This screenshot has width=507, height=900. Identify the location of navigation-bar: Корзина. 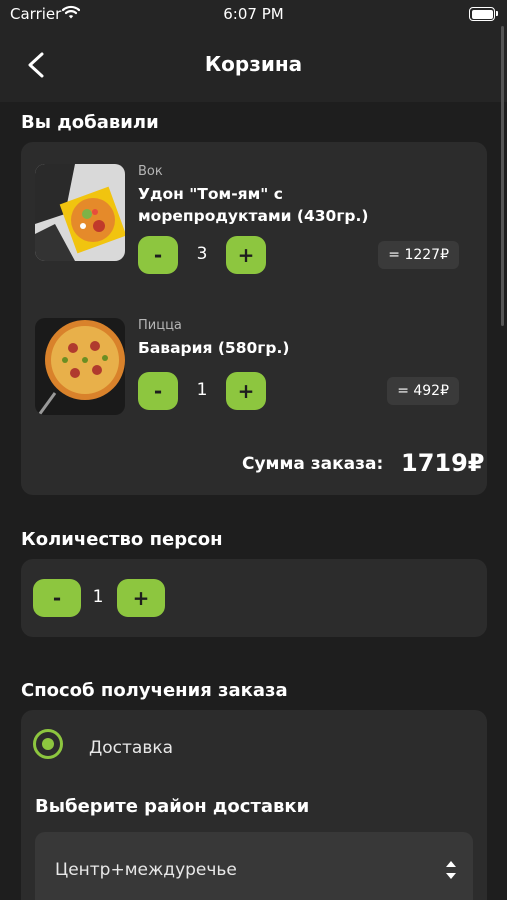
(253, 66).